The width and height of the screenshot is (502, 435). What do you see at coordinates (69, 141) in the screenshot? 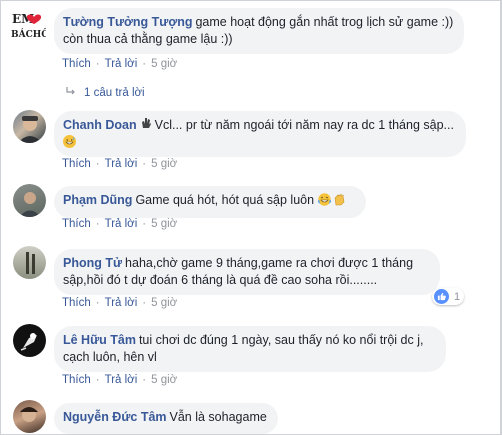
I see `grinning-sweat-emoji-icon` at bounding box center [69, 141].